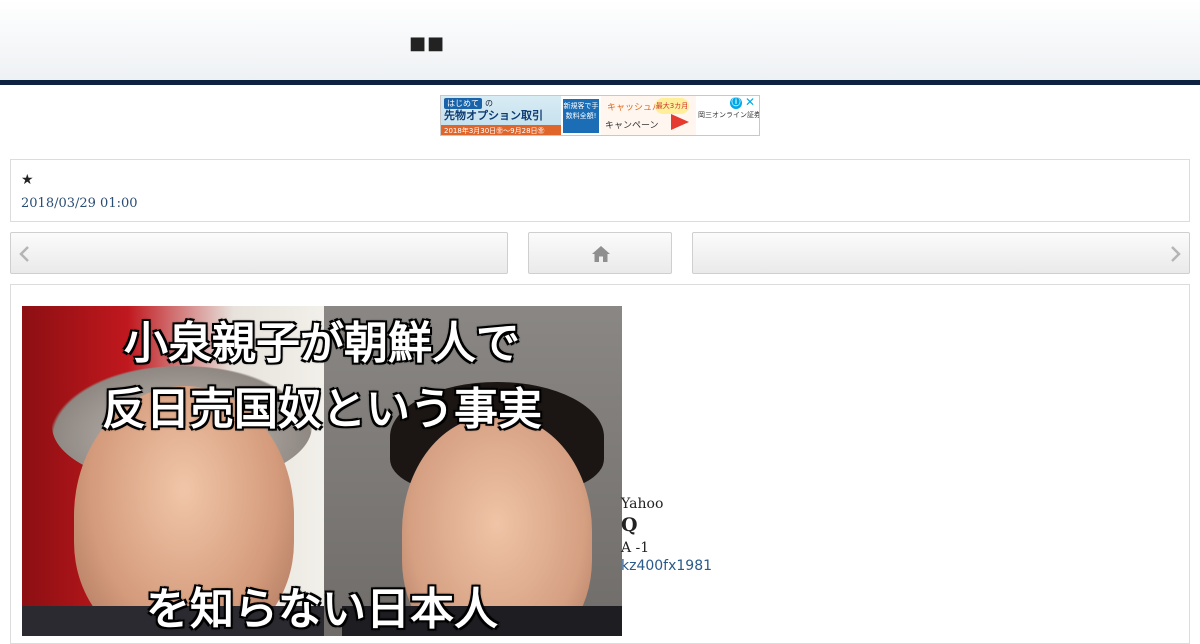 This screenshot has width=1200, height=644. What do you see at coordinates (27, 180) in the screenshot?
I see `post-title: ★` at bounding box center [27, 180].